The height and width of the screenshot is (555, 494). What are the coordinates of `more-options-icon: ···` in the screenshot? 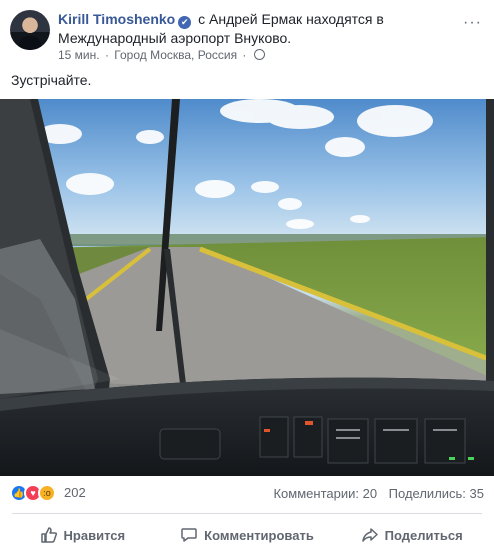 It's located at (472, 23).